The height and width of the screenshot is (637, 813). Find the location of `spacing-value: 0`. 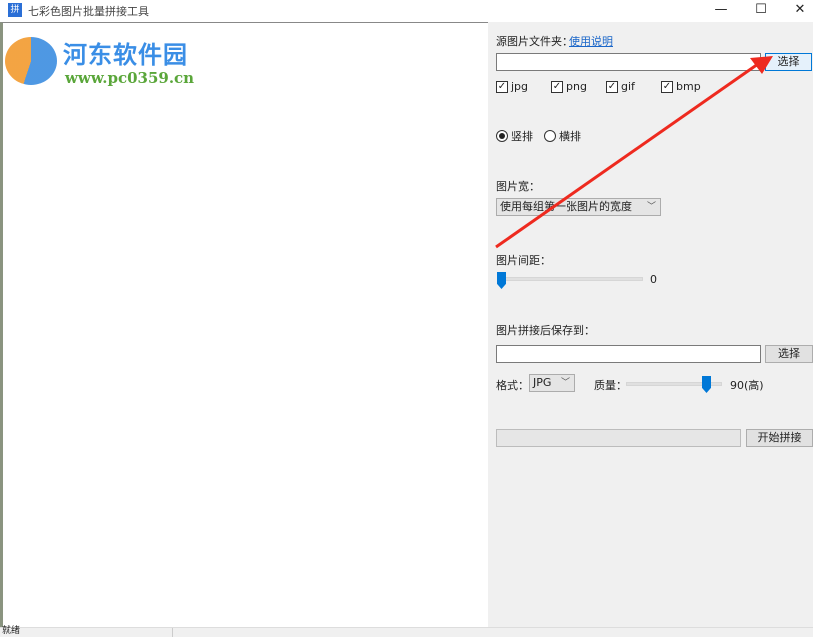

spacing-value: 0 is located at coordinates (653, 279).